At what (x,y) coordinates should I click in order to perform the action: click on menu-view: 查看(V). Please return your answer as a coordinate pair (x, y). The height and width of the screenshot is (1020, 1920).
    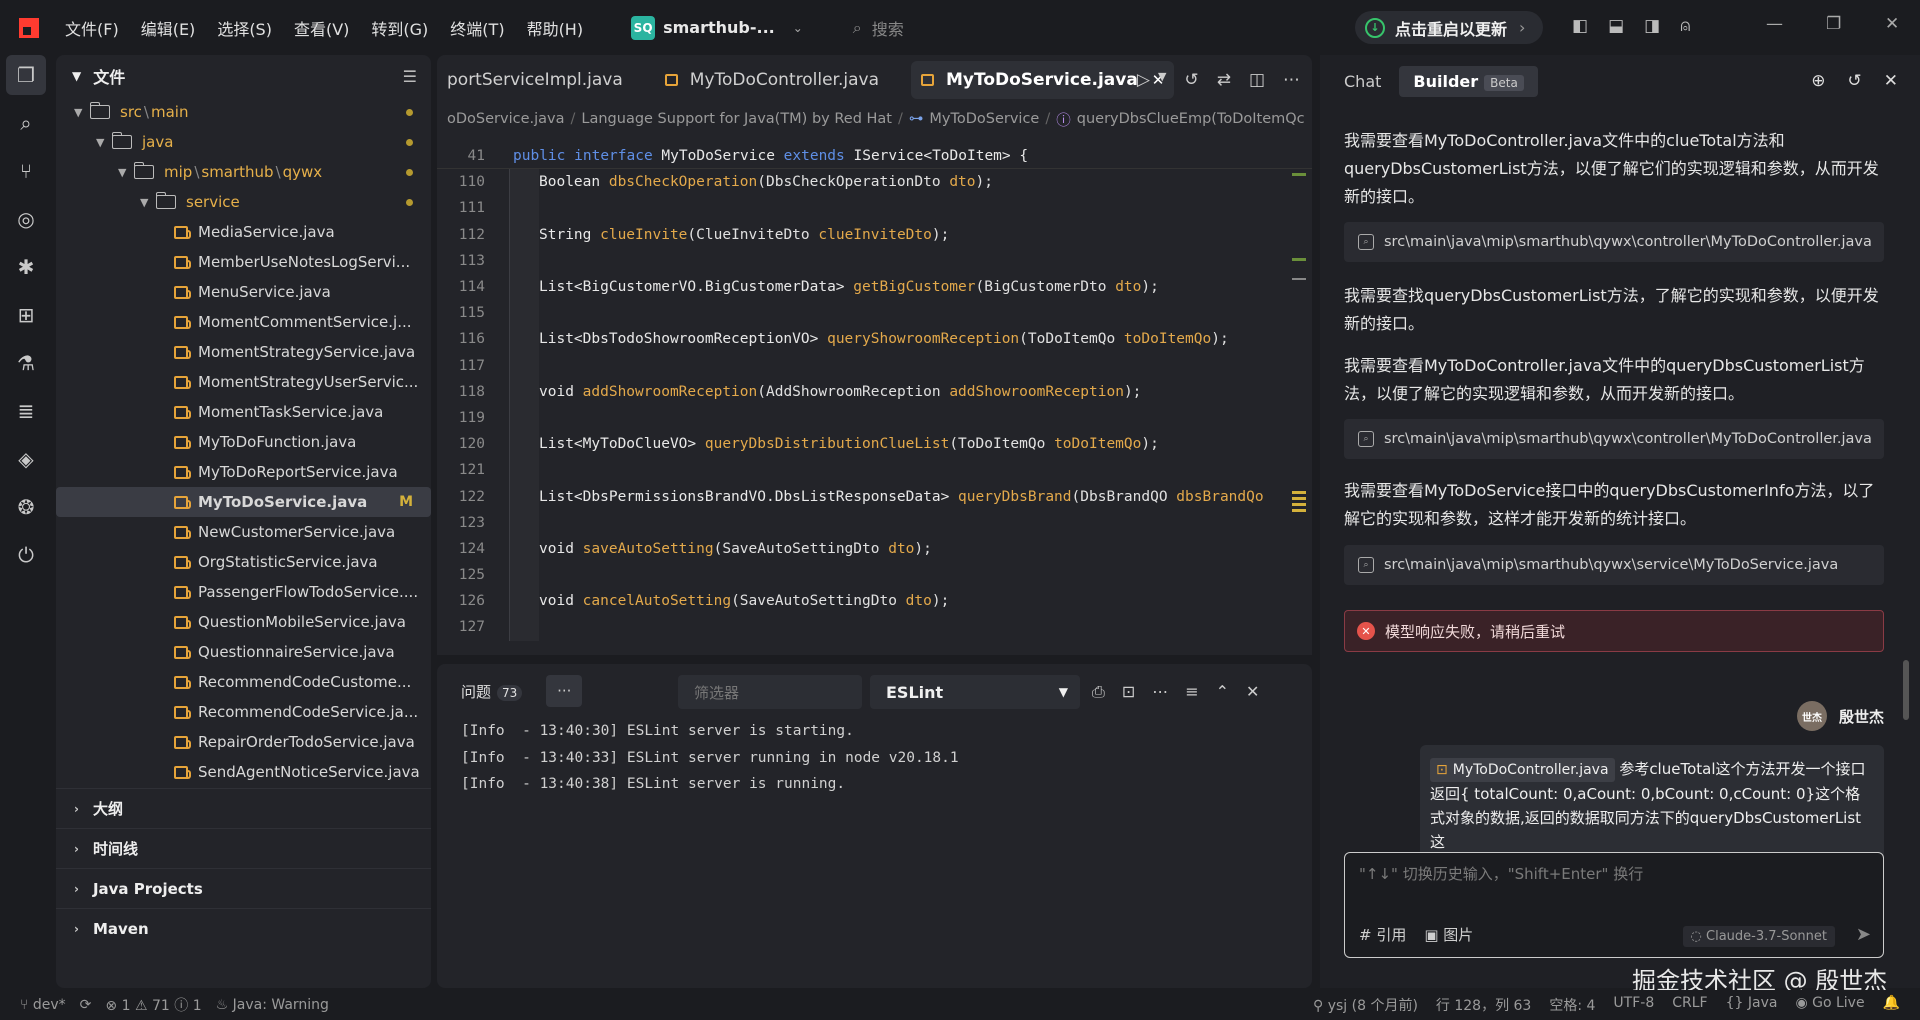
    Looking at the image, I should click on (321, 28).